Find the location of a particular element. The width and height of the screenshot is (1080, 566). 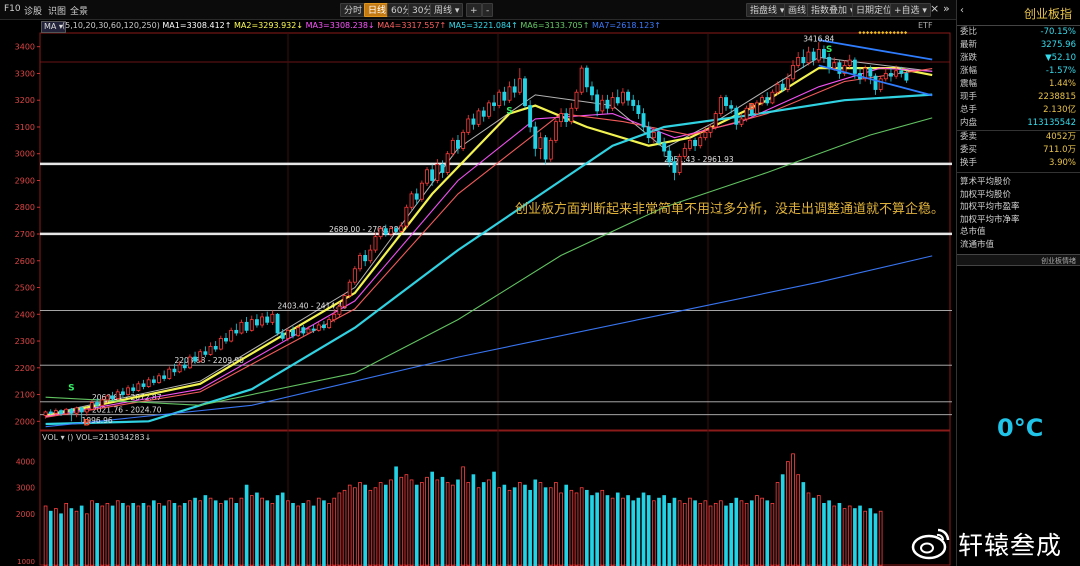

watermark: 轩辕叁成 is located at coordinates (995, 542).